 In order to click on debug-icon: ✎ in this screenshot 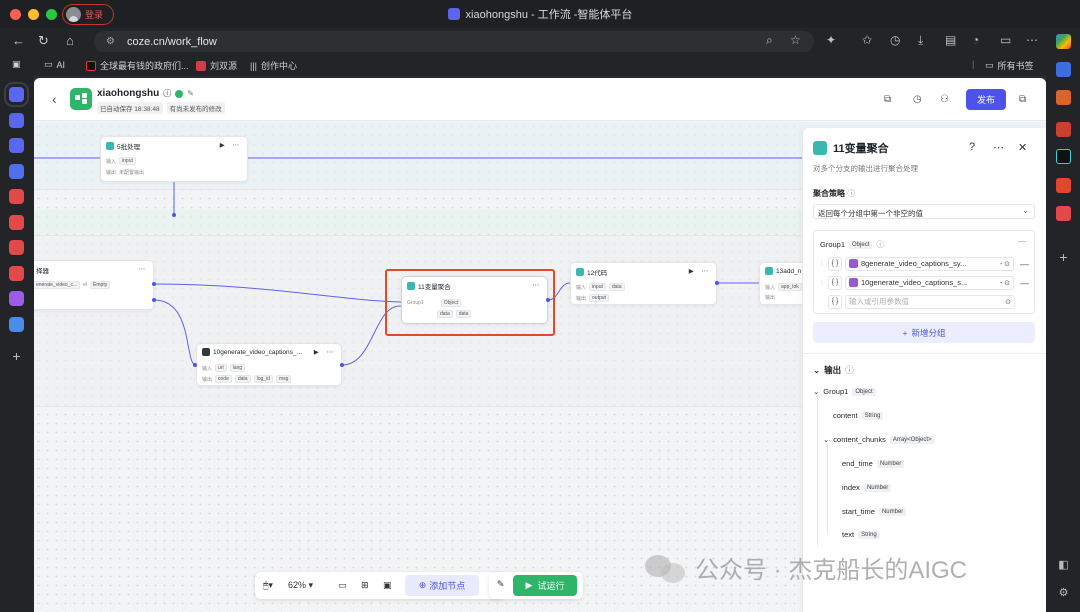, I will do `click(501, 584)`.